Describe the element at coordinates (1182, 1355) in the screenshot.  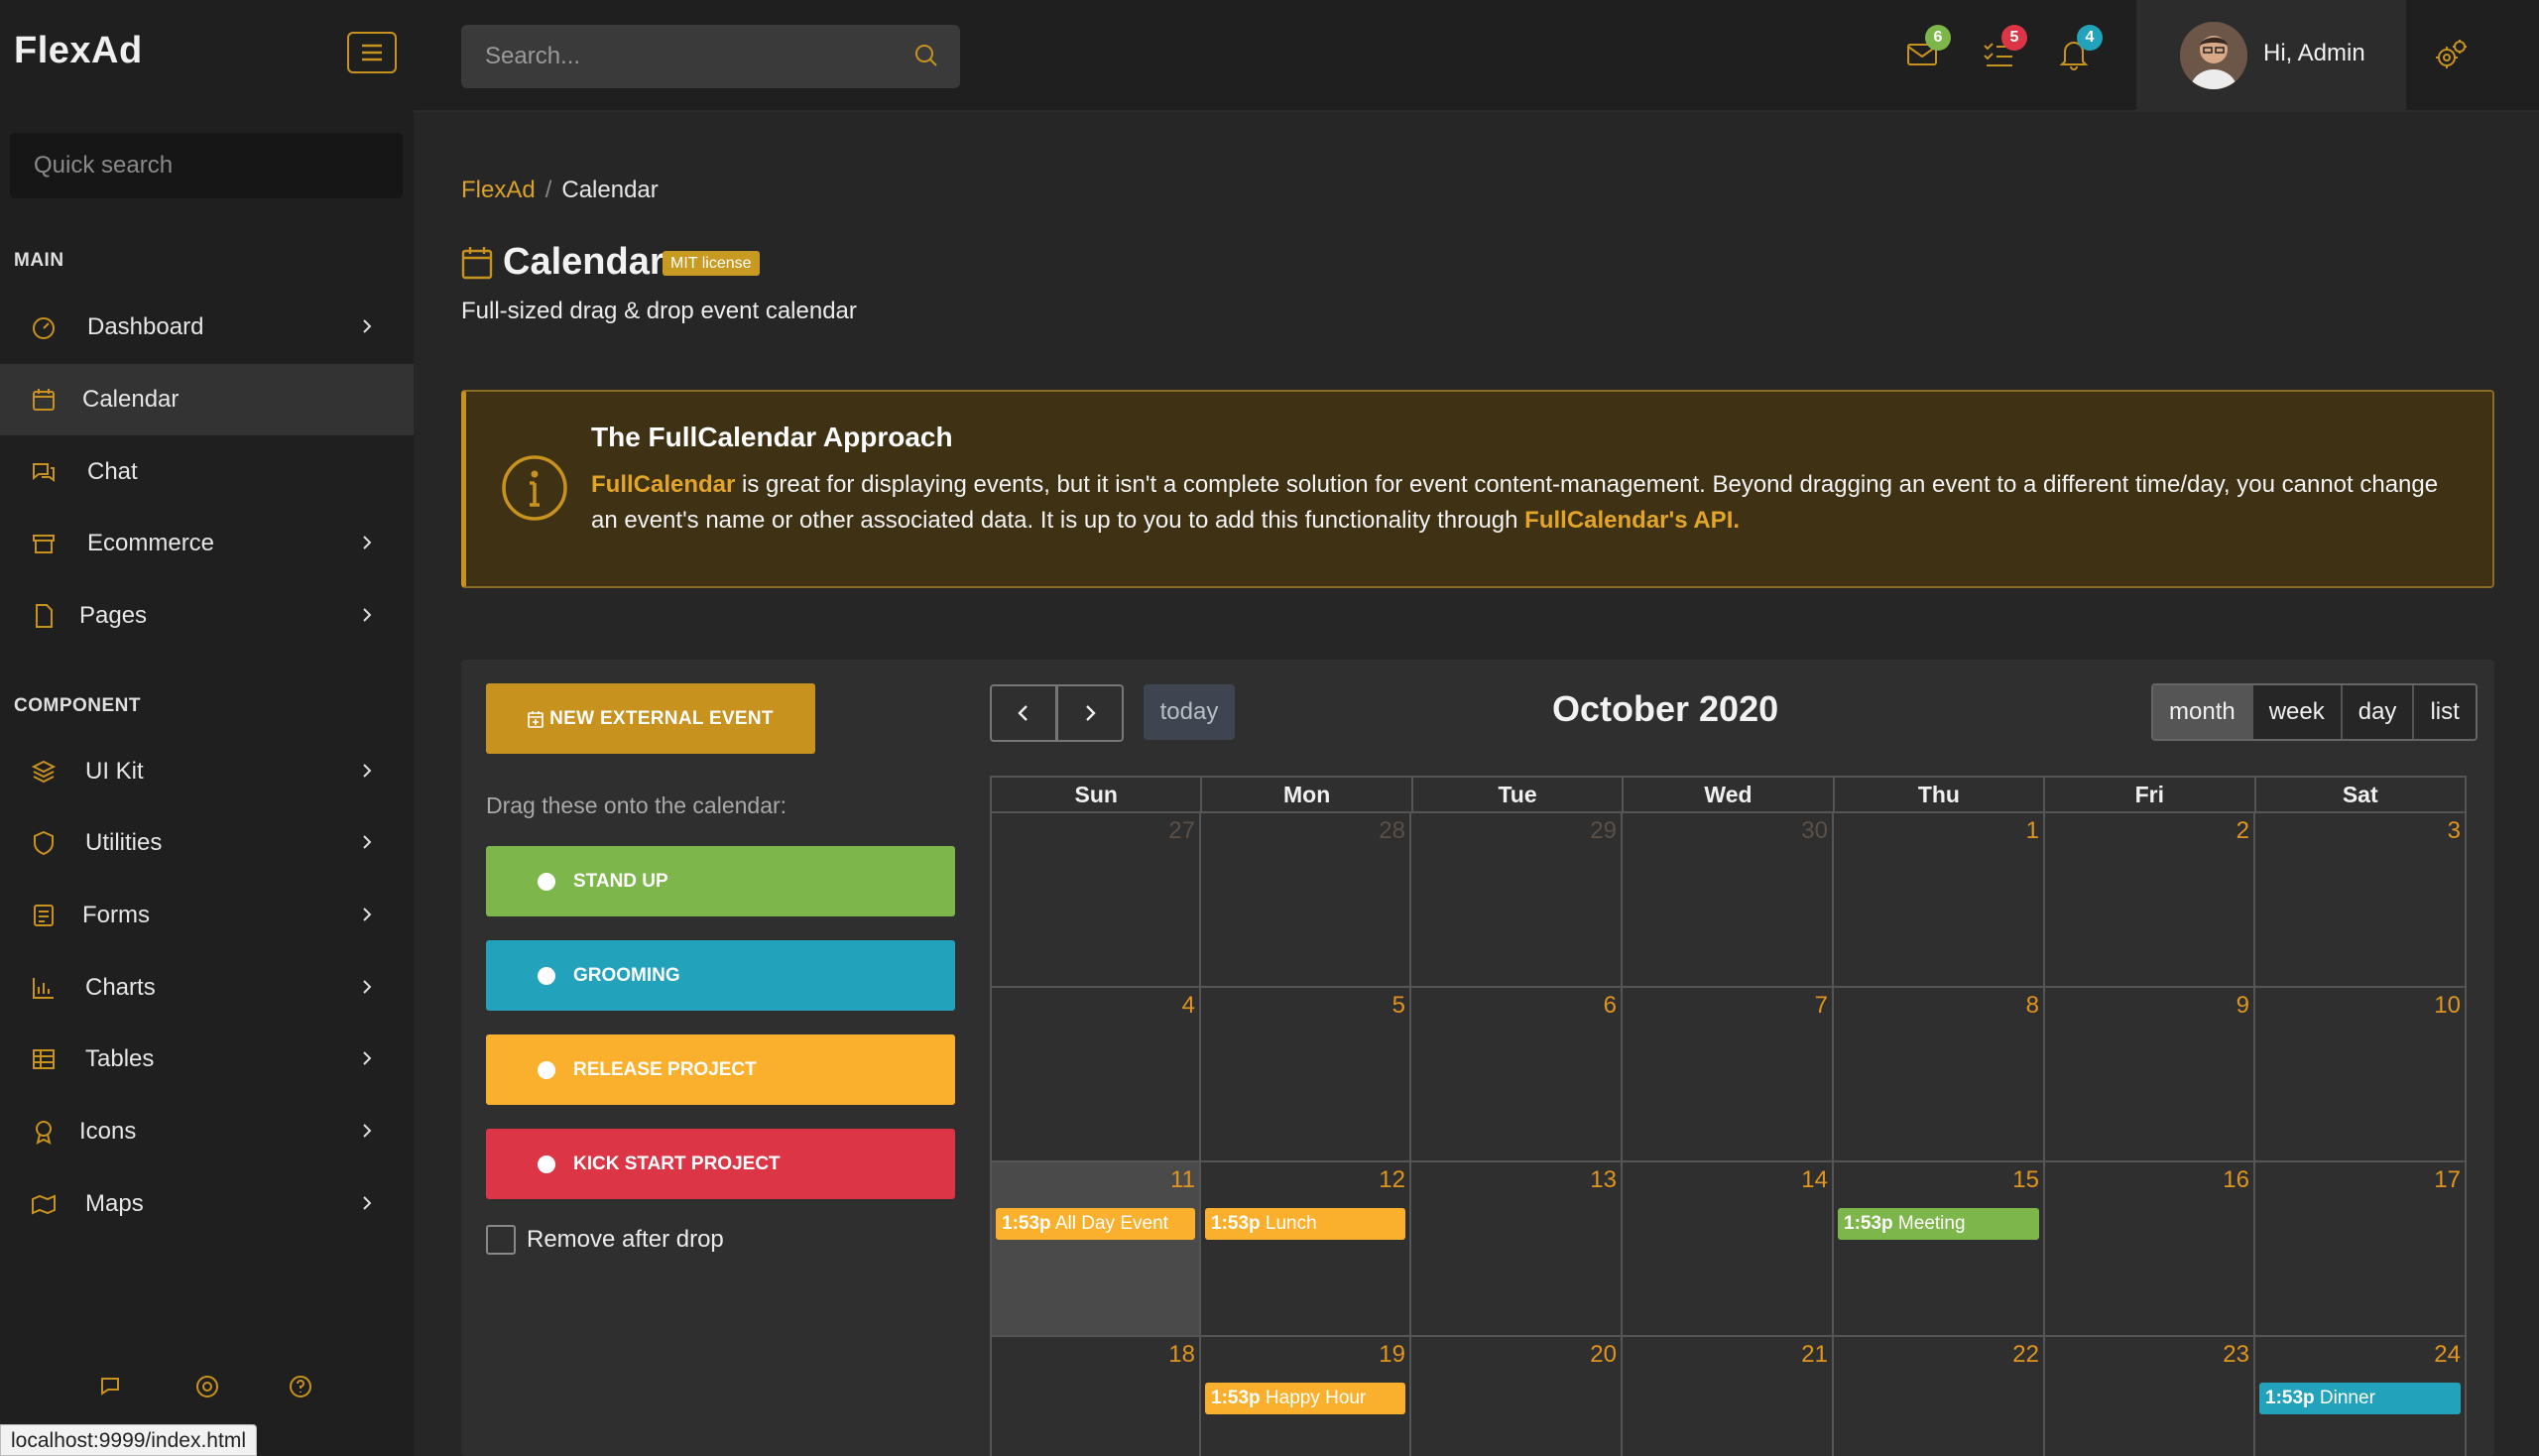
I see `day-number: 18` at that location.